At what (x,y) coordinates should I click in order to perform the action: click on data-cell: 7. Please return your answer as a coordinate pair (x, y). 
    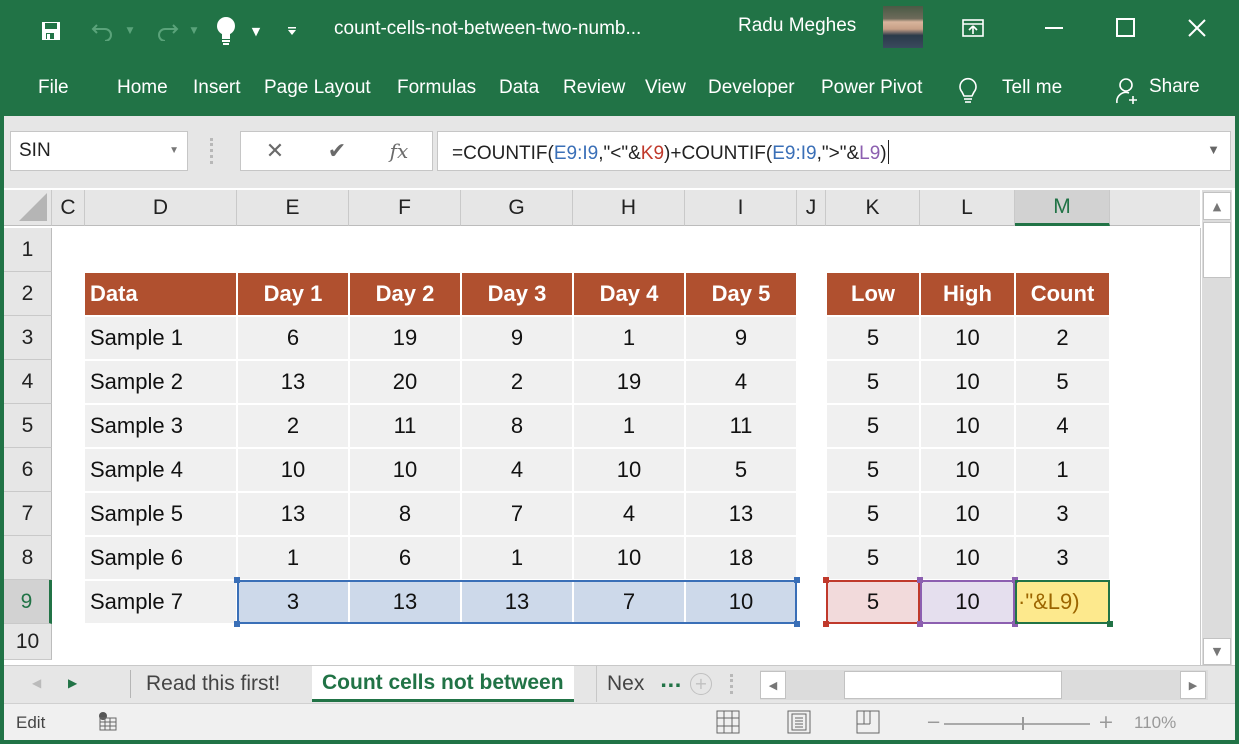
    Looking at the image, I should click on (629, 602).